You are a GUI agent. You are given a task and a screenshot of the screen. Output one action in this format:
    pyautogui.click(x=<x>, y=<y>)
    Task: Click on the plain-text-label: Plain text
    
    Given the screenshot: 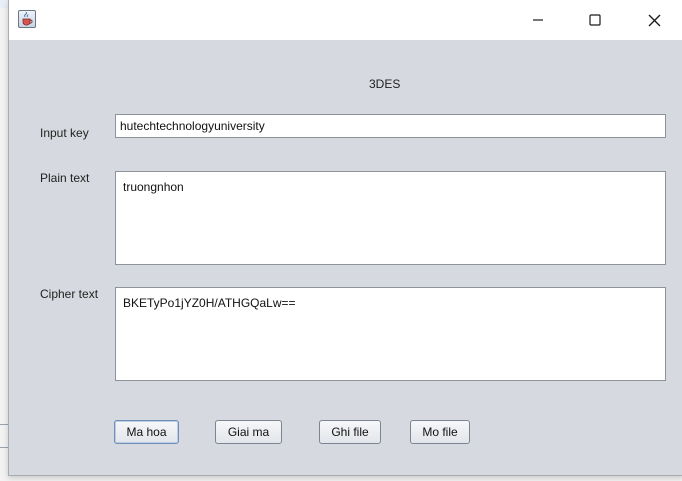 What is the action you would take?
    pyautogui.click(x=65, y=178)
    